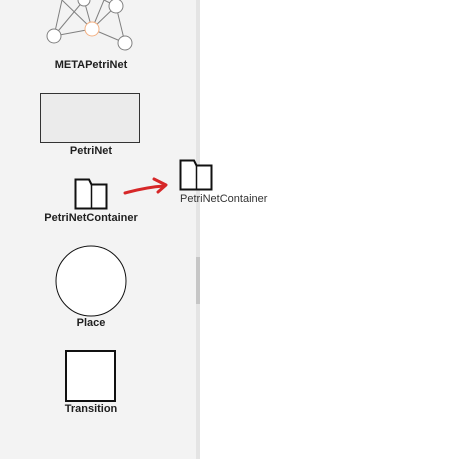 This screenshot has width=463, height=459. I want to click on palette-item-petrinet: PetriNet, so click(98, 124).